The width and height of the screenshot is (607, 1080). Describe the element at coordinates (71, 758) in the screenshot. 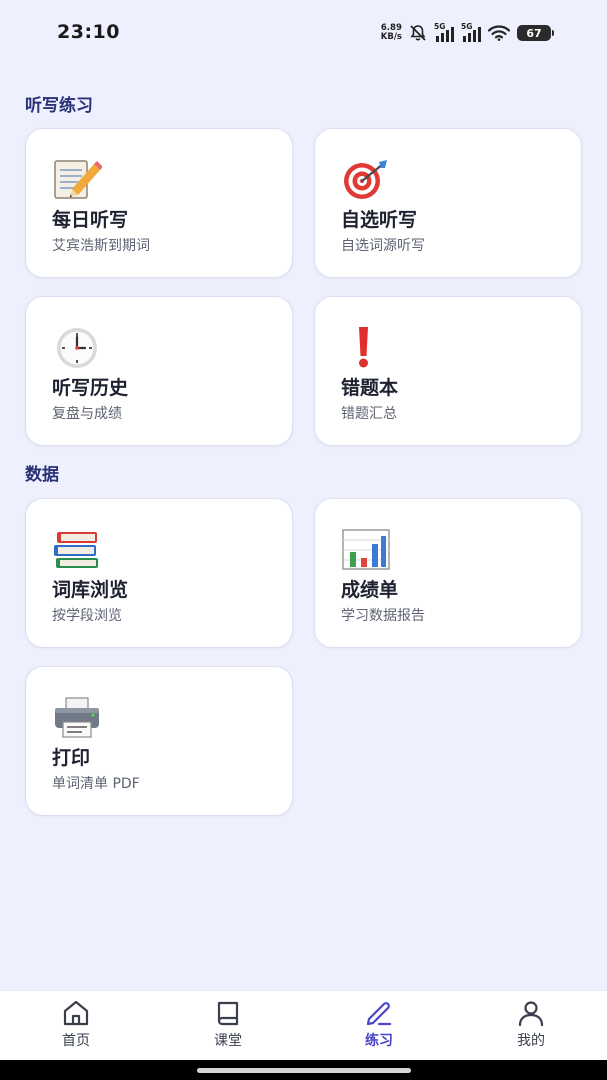

I see `card-title: 打印` at that location.